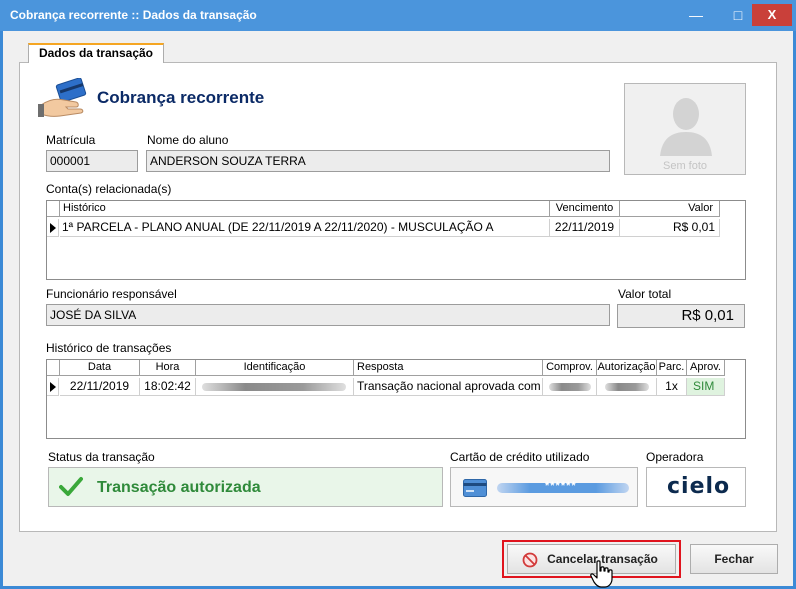 The image size is (796, 589). What do you see at coordinates (530, 560) in the screenshot?
I see `cancel-icon` at bounding box center [530, 560].